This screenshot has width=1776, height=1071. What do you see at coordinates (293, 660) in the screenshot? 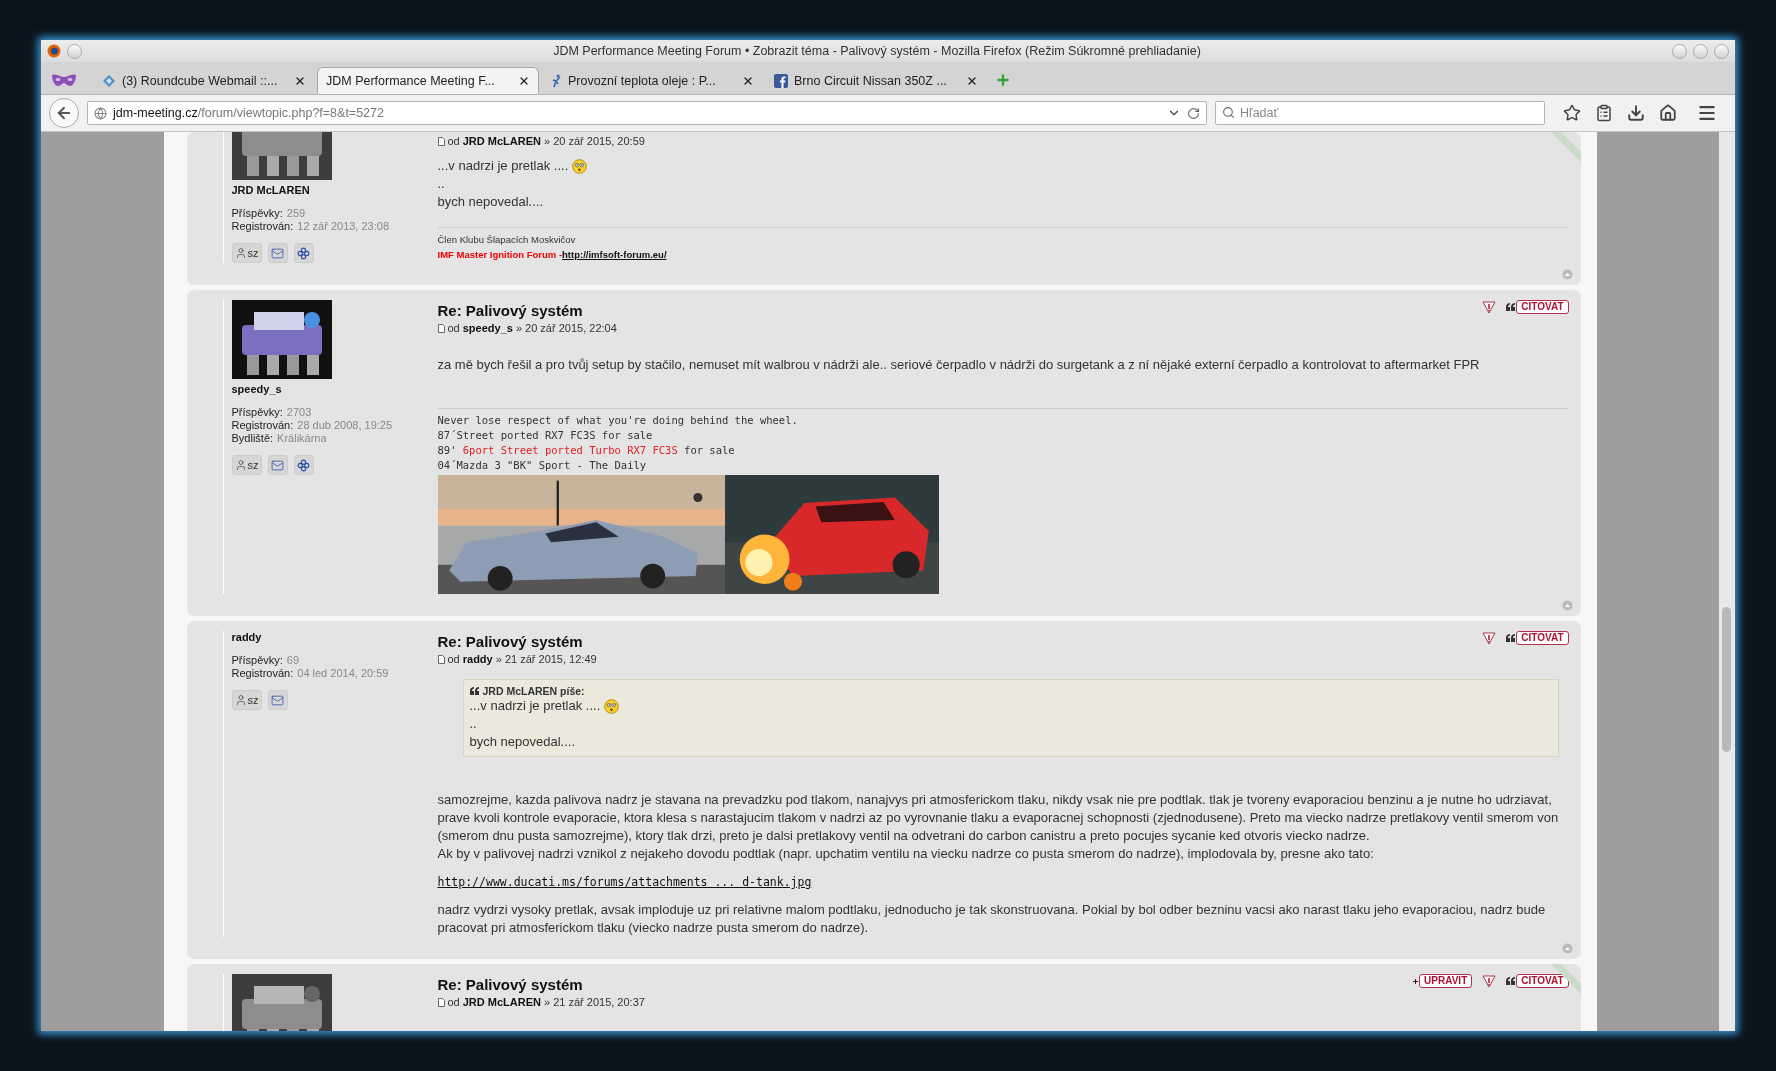
I see `stat-value: 69` at bounding box center [293, 660].